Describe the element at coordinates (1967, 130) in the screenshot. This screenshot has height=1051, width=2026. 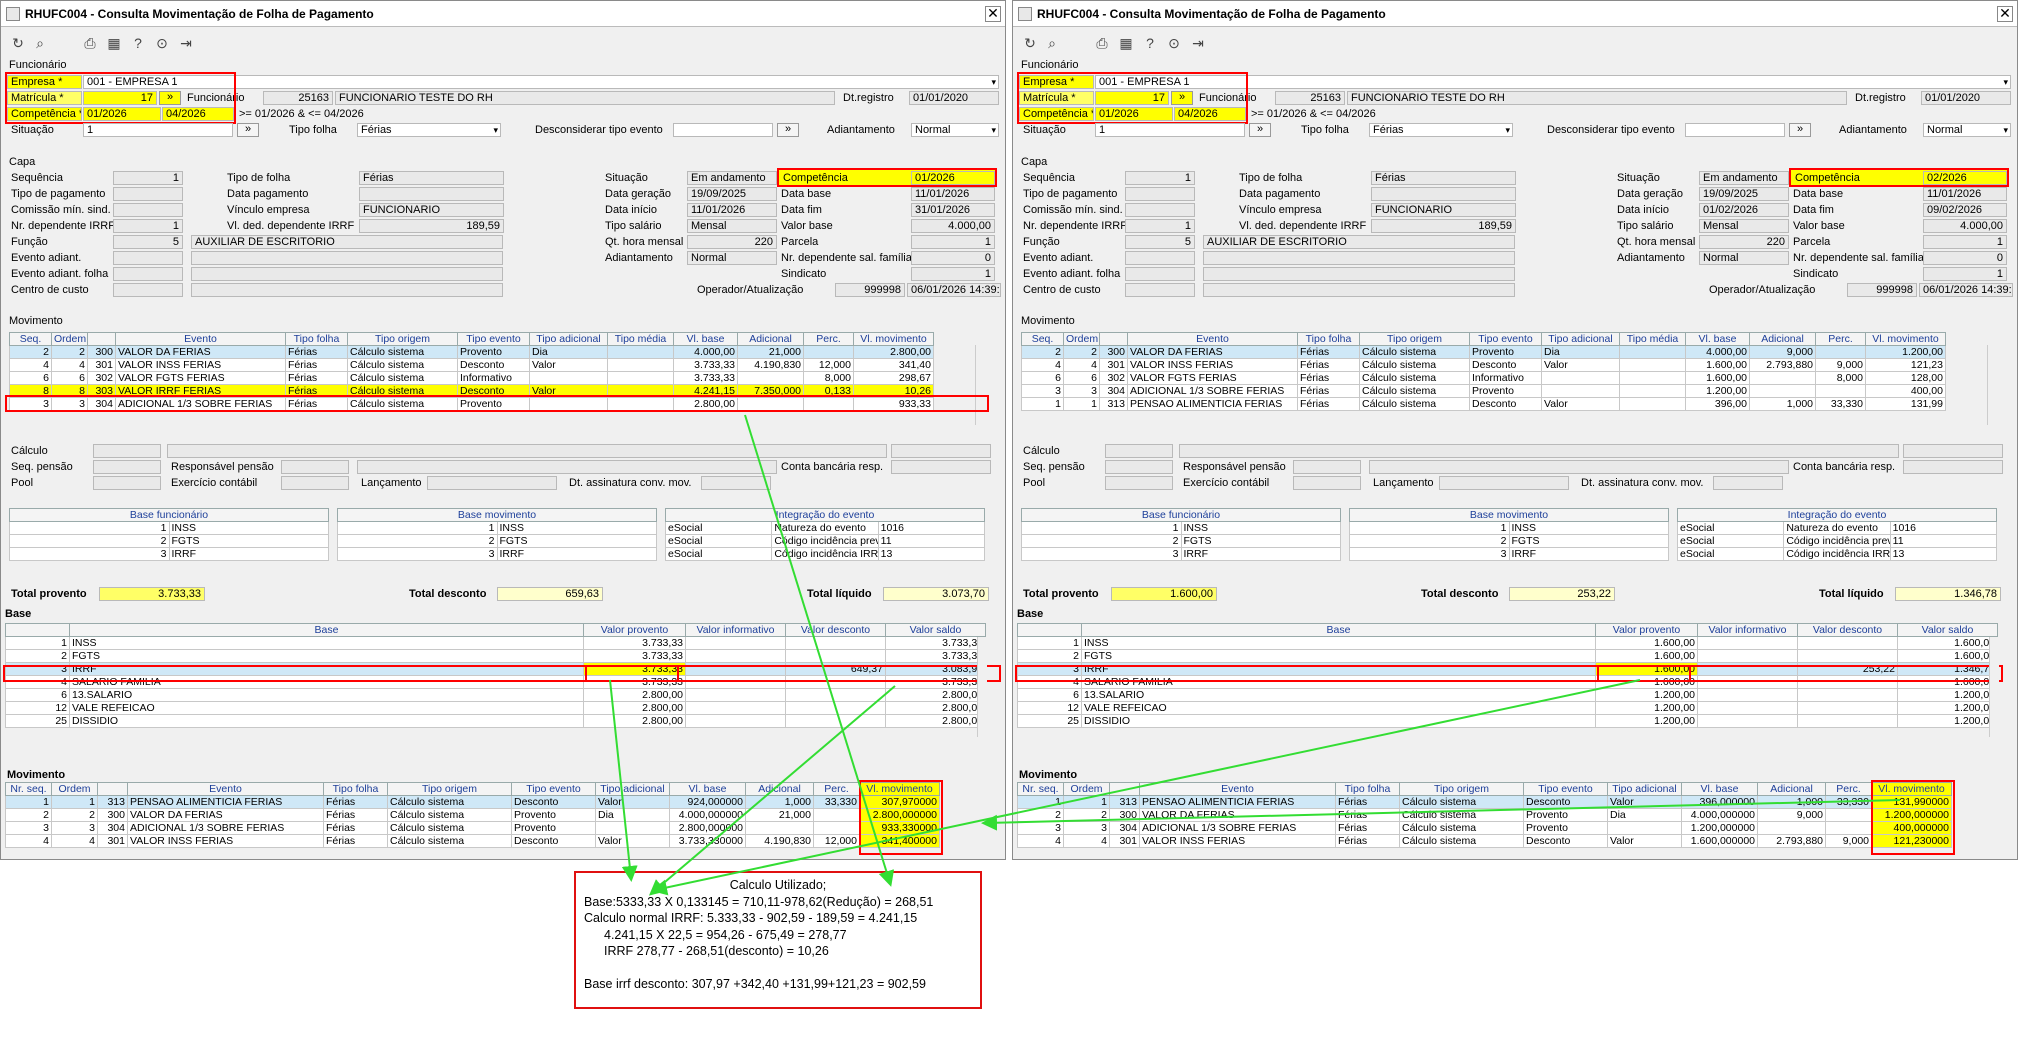
I see `adiantamento-select: Normal` at that location.